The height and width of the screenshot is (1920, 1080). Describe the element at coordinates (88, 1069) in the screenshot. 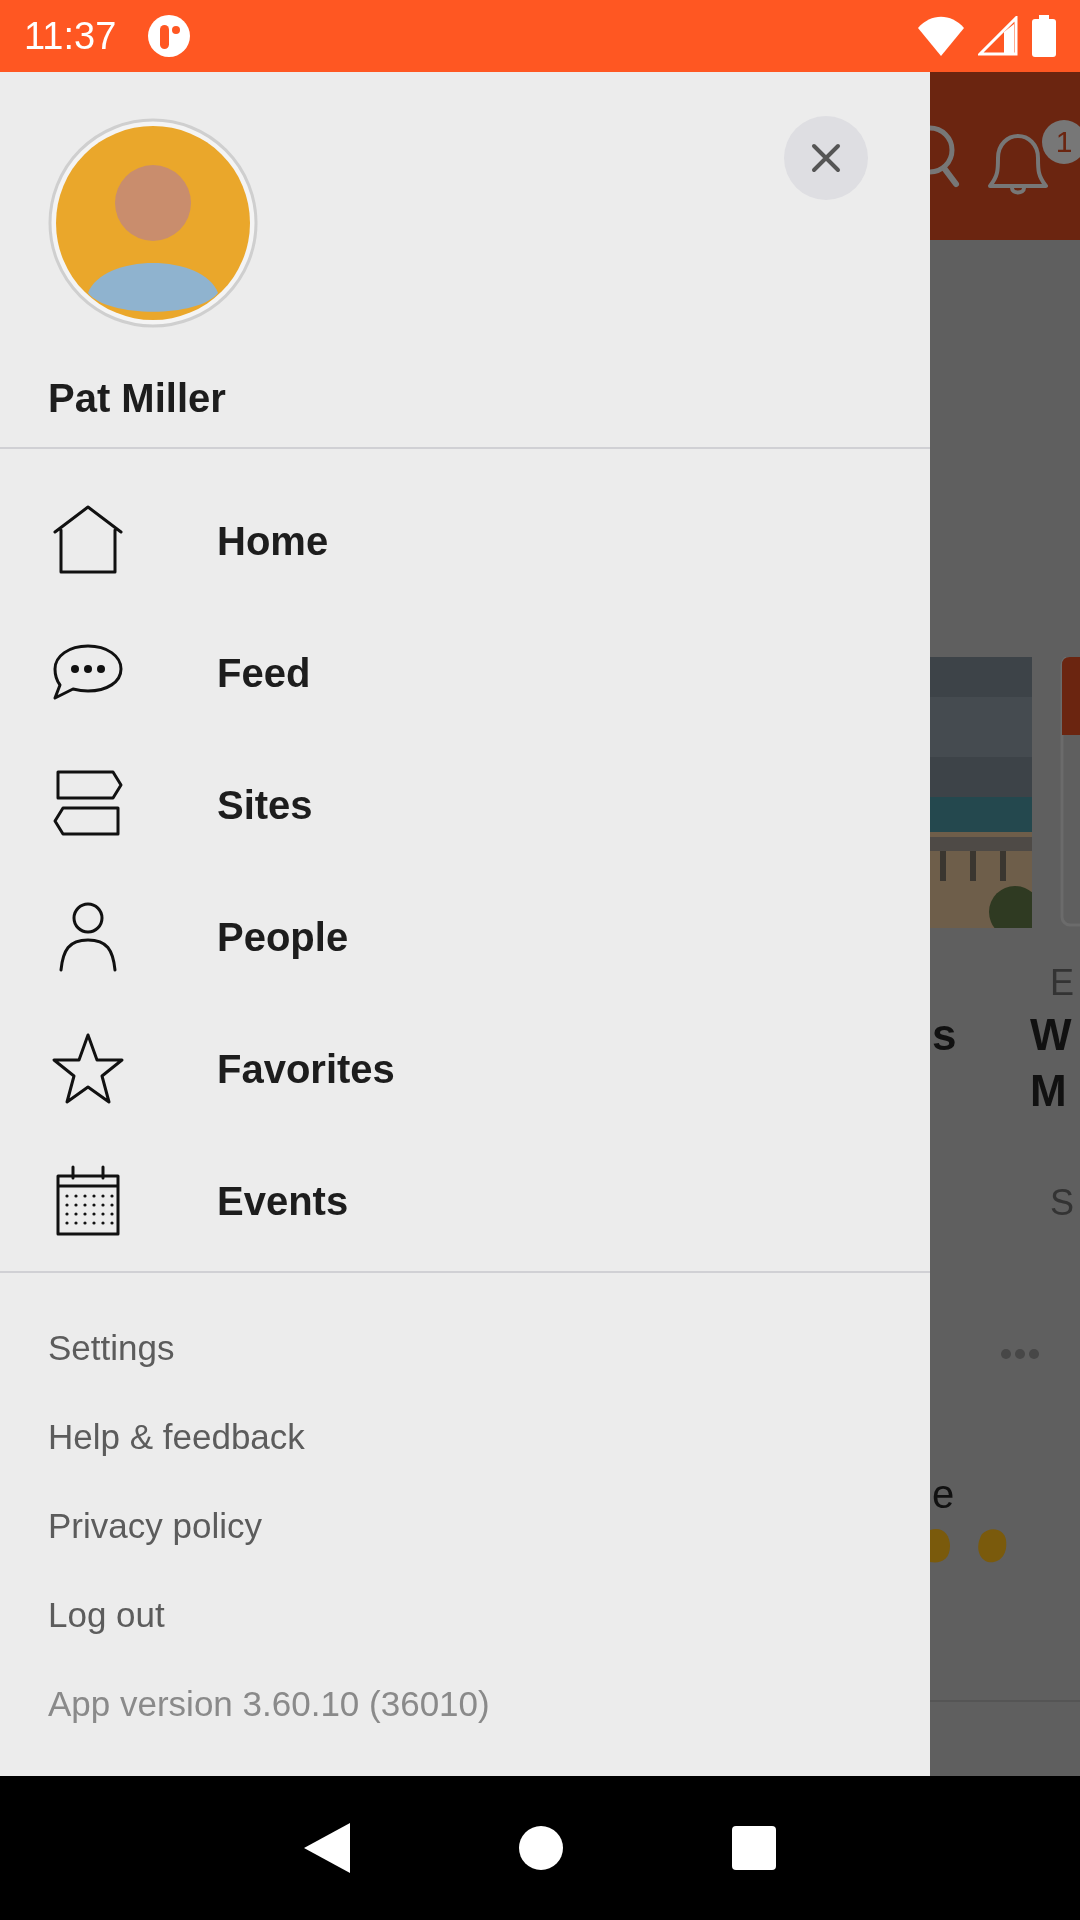

I see `star-icon` at that location.